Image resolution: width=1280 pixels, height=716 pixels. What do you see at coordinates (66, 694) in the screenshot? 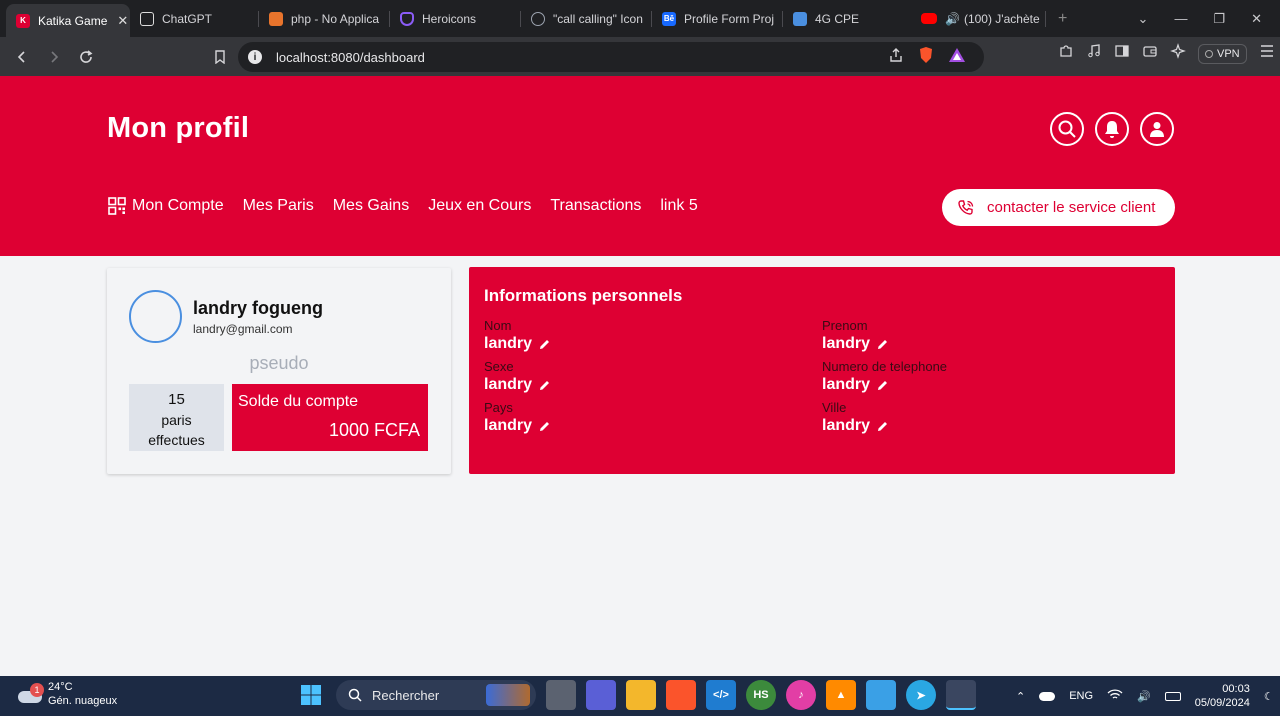
I see `weather-widget: 1 24°C Gén. nuageux` at bounding box center [66, 694].